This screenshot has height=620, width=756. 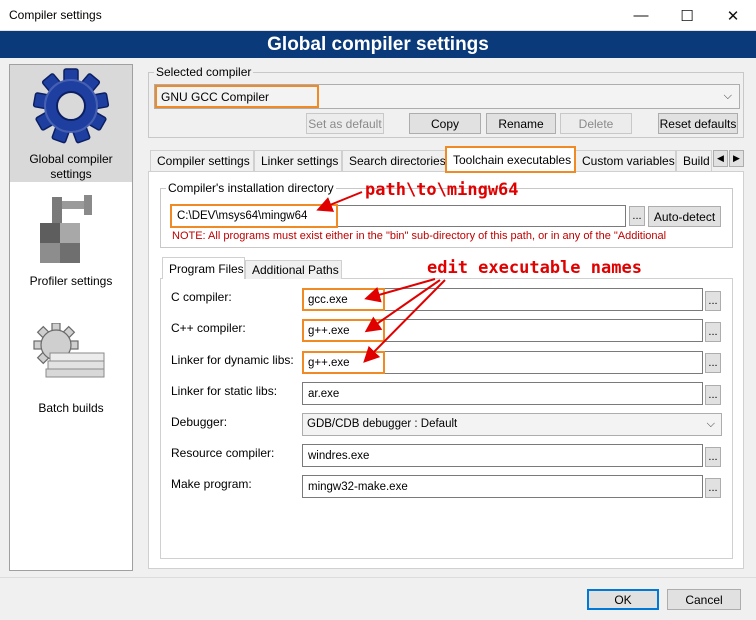 What do you see at coordinates (400, 290) in the screenshot?
I see `c-compiler-arrow` at bounding box center [400, 290].